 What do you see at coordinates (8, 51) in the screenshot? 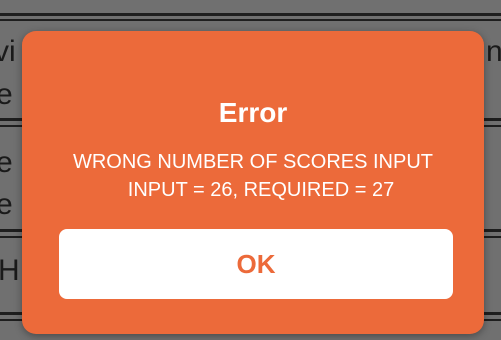
I see `background-text-fragment: vi` at bounding box center [8, 51].